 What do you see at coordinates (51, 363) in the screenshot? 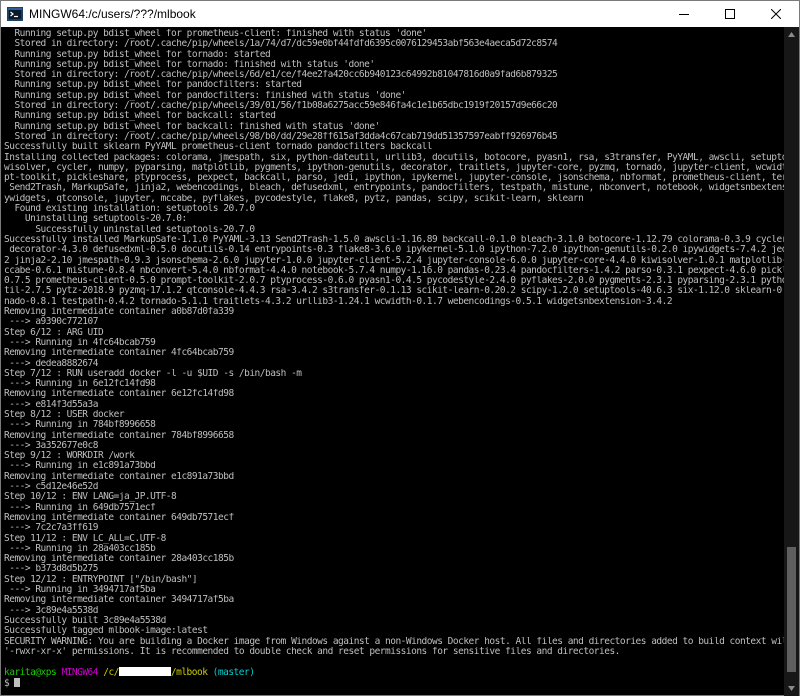
I see `terminal-line: ---> dedea8882674` at bounding box center [51, 363].